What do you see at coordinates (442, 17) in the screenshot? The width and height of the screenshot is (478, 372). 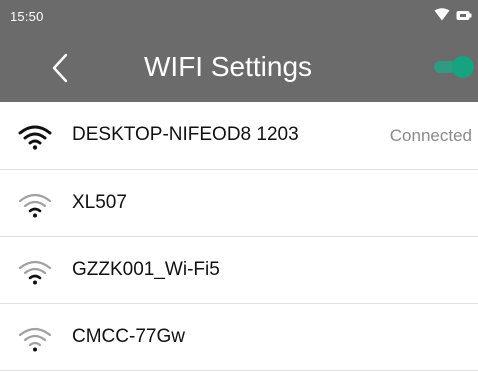 I see `wifi-icon` at bounding box center [442, 17].